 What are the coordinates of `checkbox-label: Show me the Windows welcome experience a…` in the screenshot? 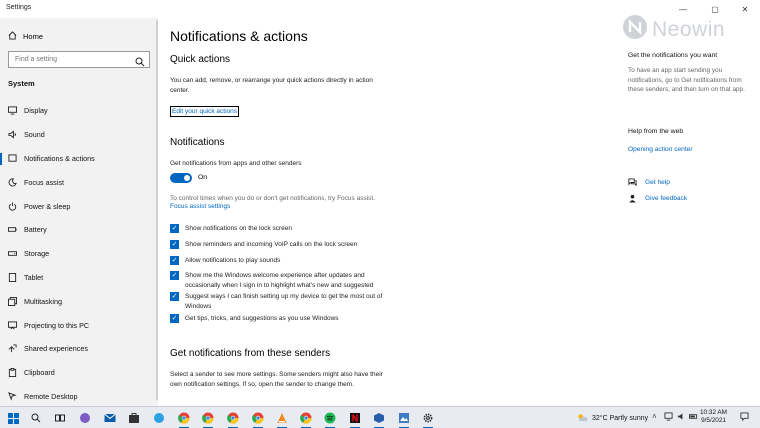 It's located at (279, 280).